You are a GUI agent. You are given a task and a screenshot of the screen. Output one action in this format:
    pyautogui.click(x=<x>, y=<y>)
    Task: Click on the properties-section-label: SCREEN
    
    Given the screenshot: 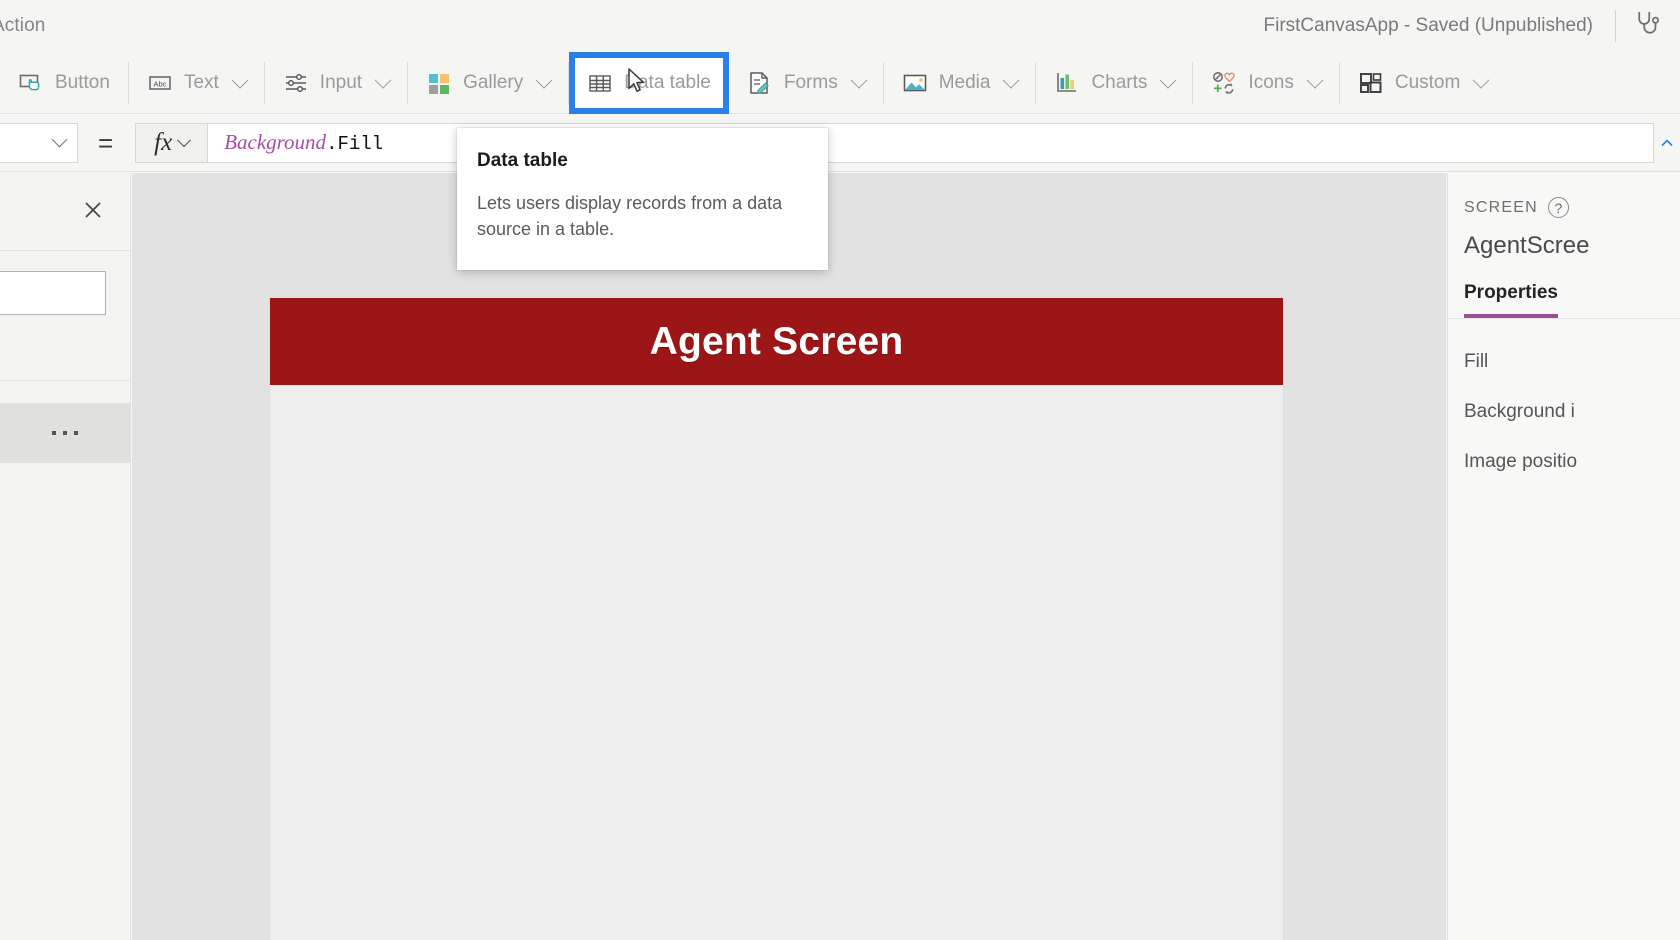 What is the action you would take?
    pyautogui.click(x=1501, y=207)
    